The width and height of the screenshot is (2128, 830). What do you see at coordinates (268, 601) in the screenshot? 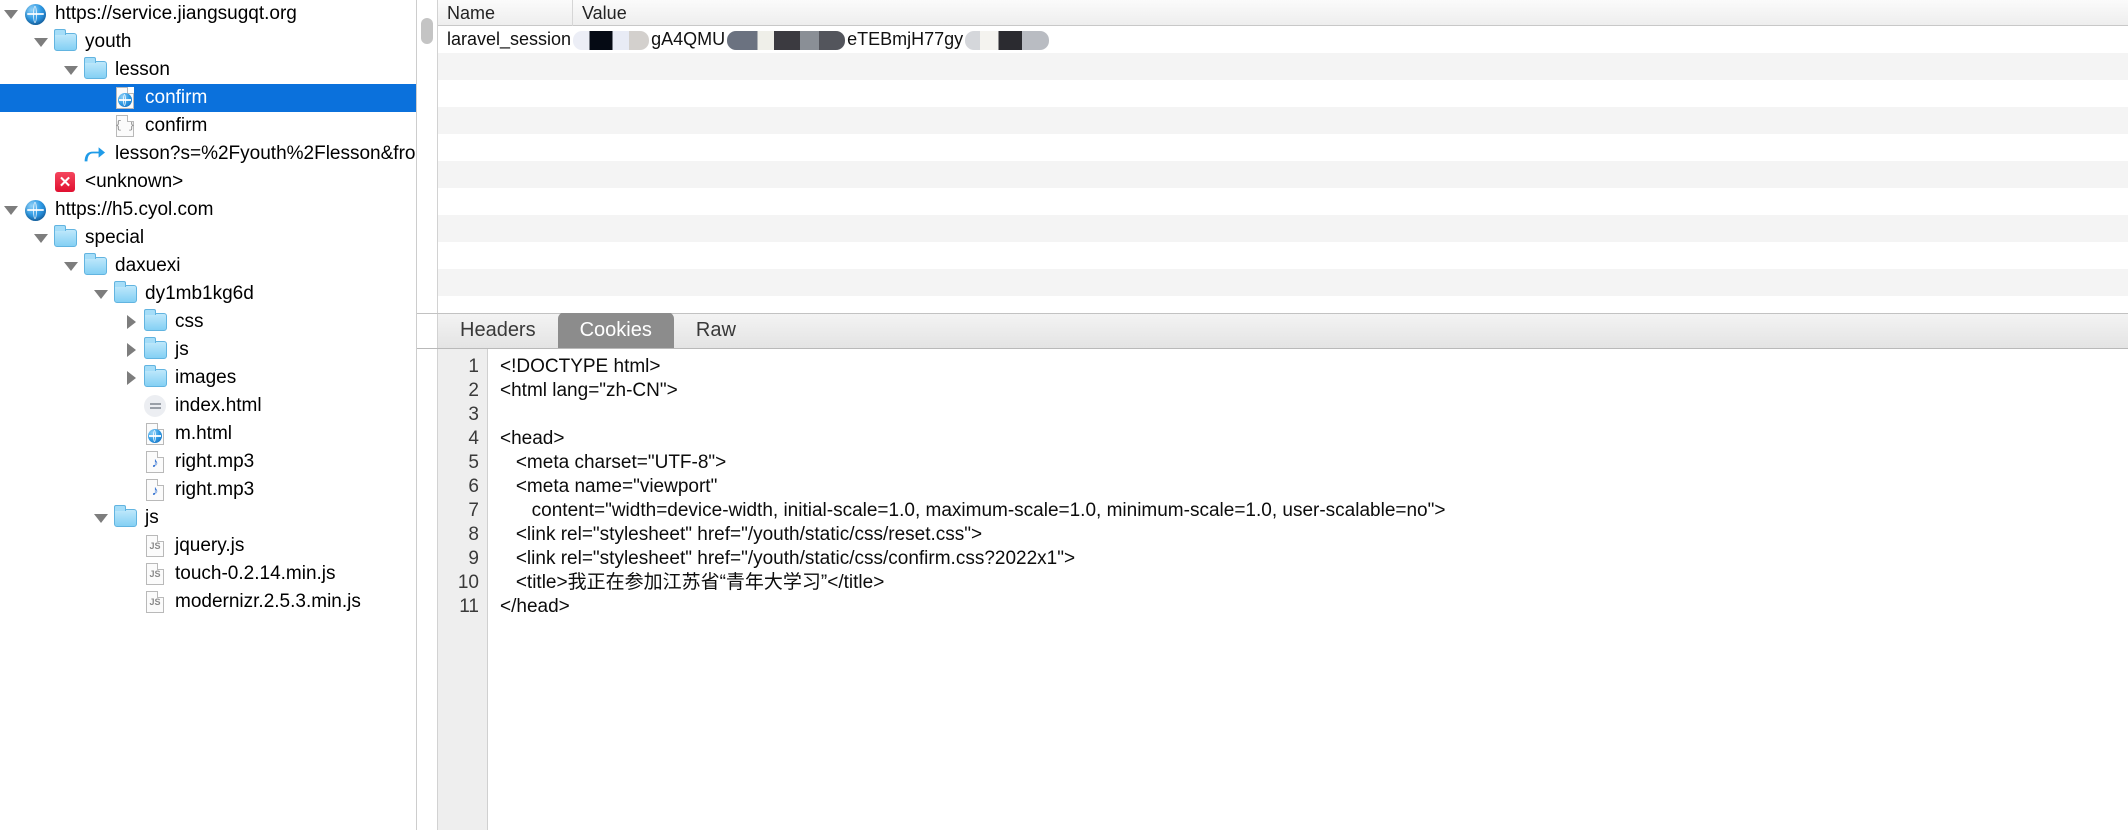
I see `tree-item-label: modernizr.2.5.3.min.js` at bounding box center [268, 601].